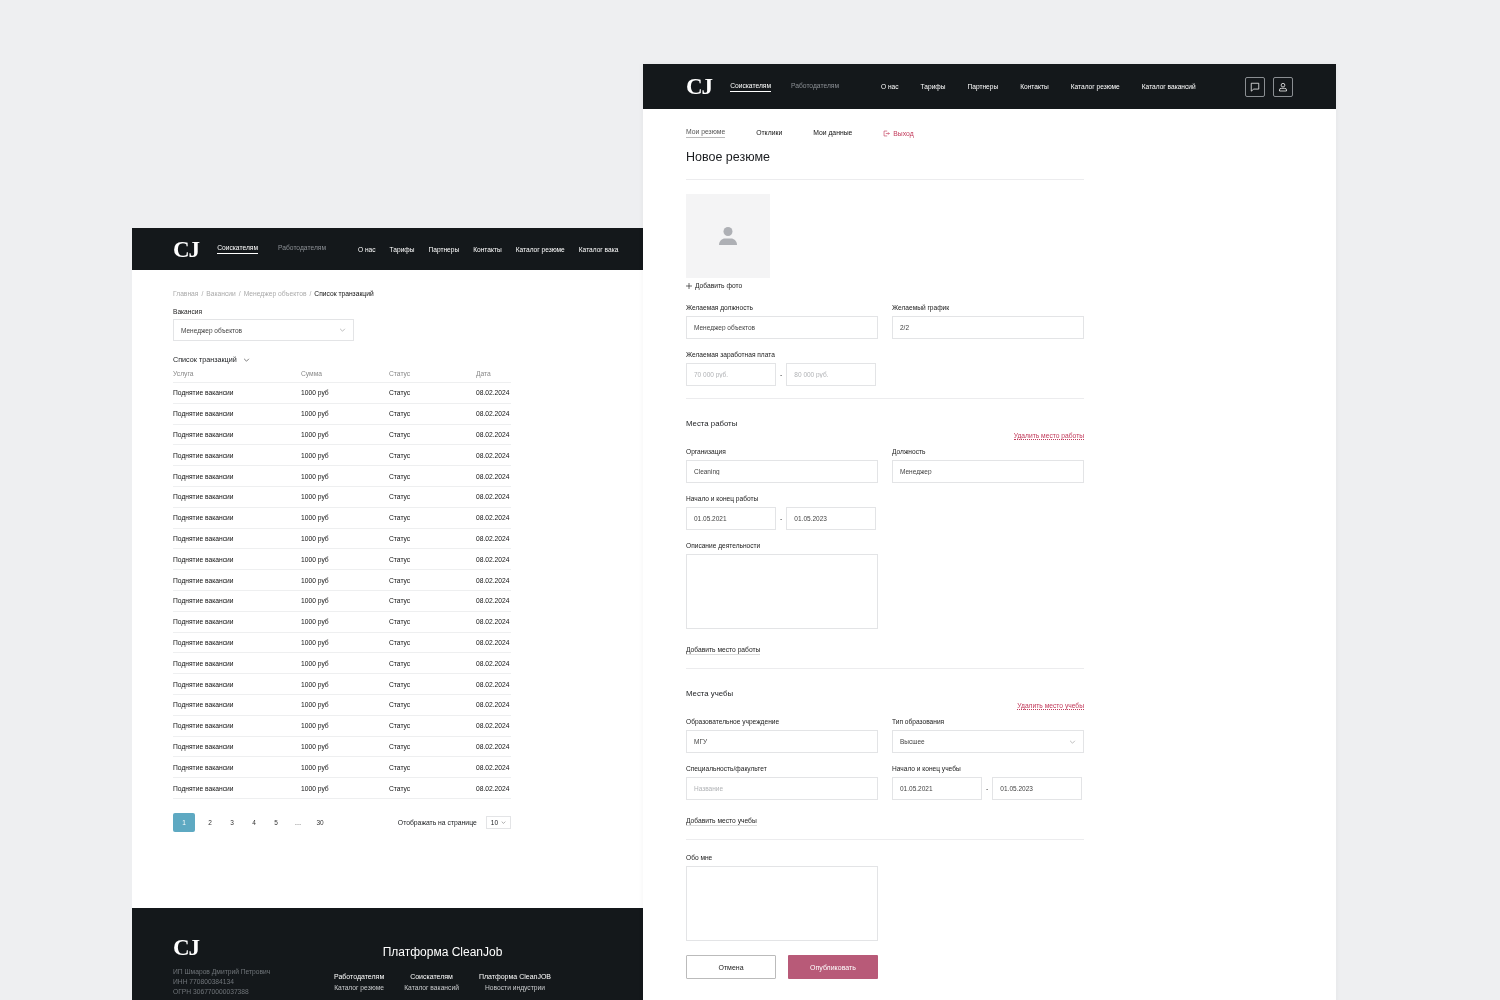 This screenshot has width=1500, height=1000. What do you see at coordinates (442, 952) in the screenshot?
I see `footer-title: Платформа CleanJob` at bounding box center [442, 952].